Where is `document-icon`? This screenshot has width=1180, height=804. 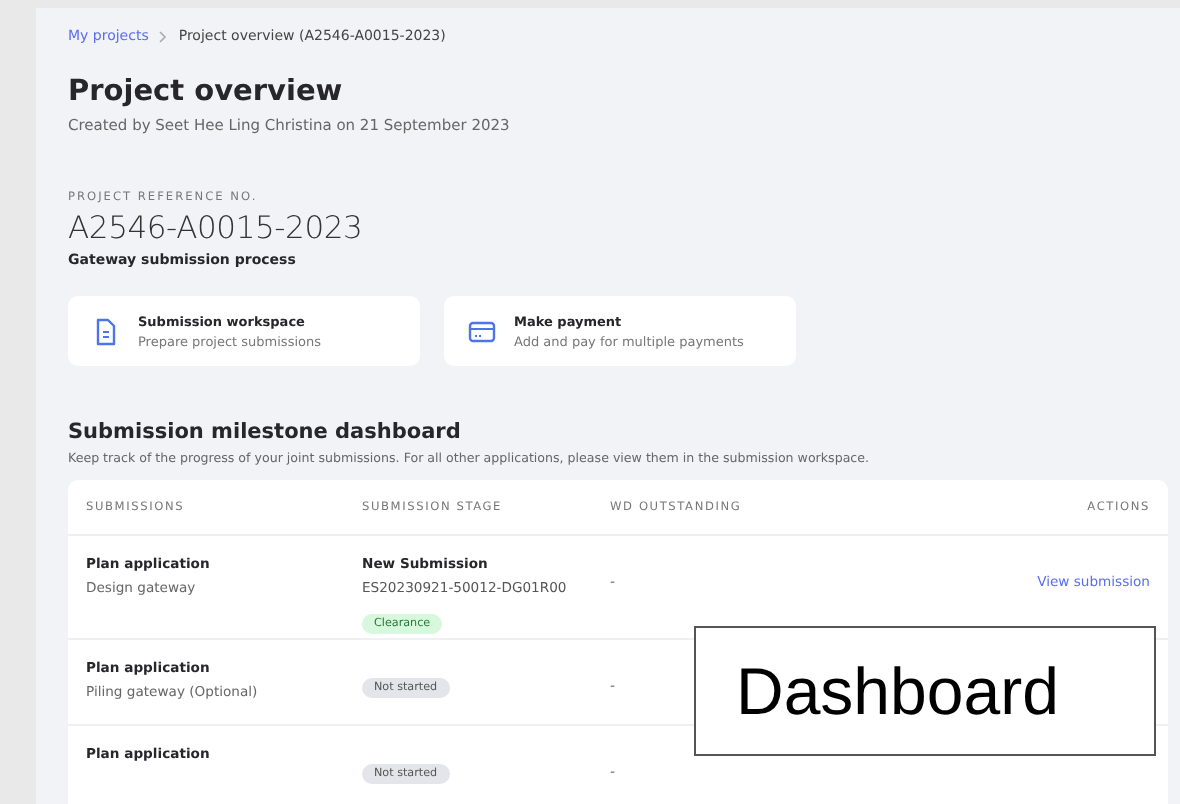
document-icon is located at coordinates (106, 331).